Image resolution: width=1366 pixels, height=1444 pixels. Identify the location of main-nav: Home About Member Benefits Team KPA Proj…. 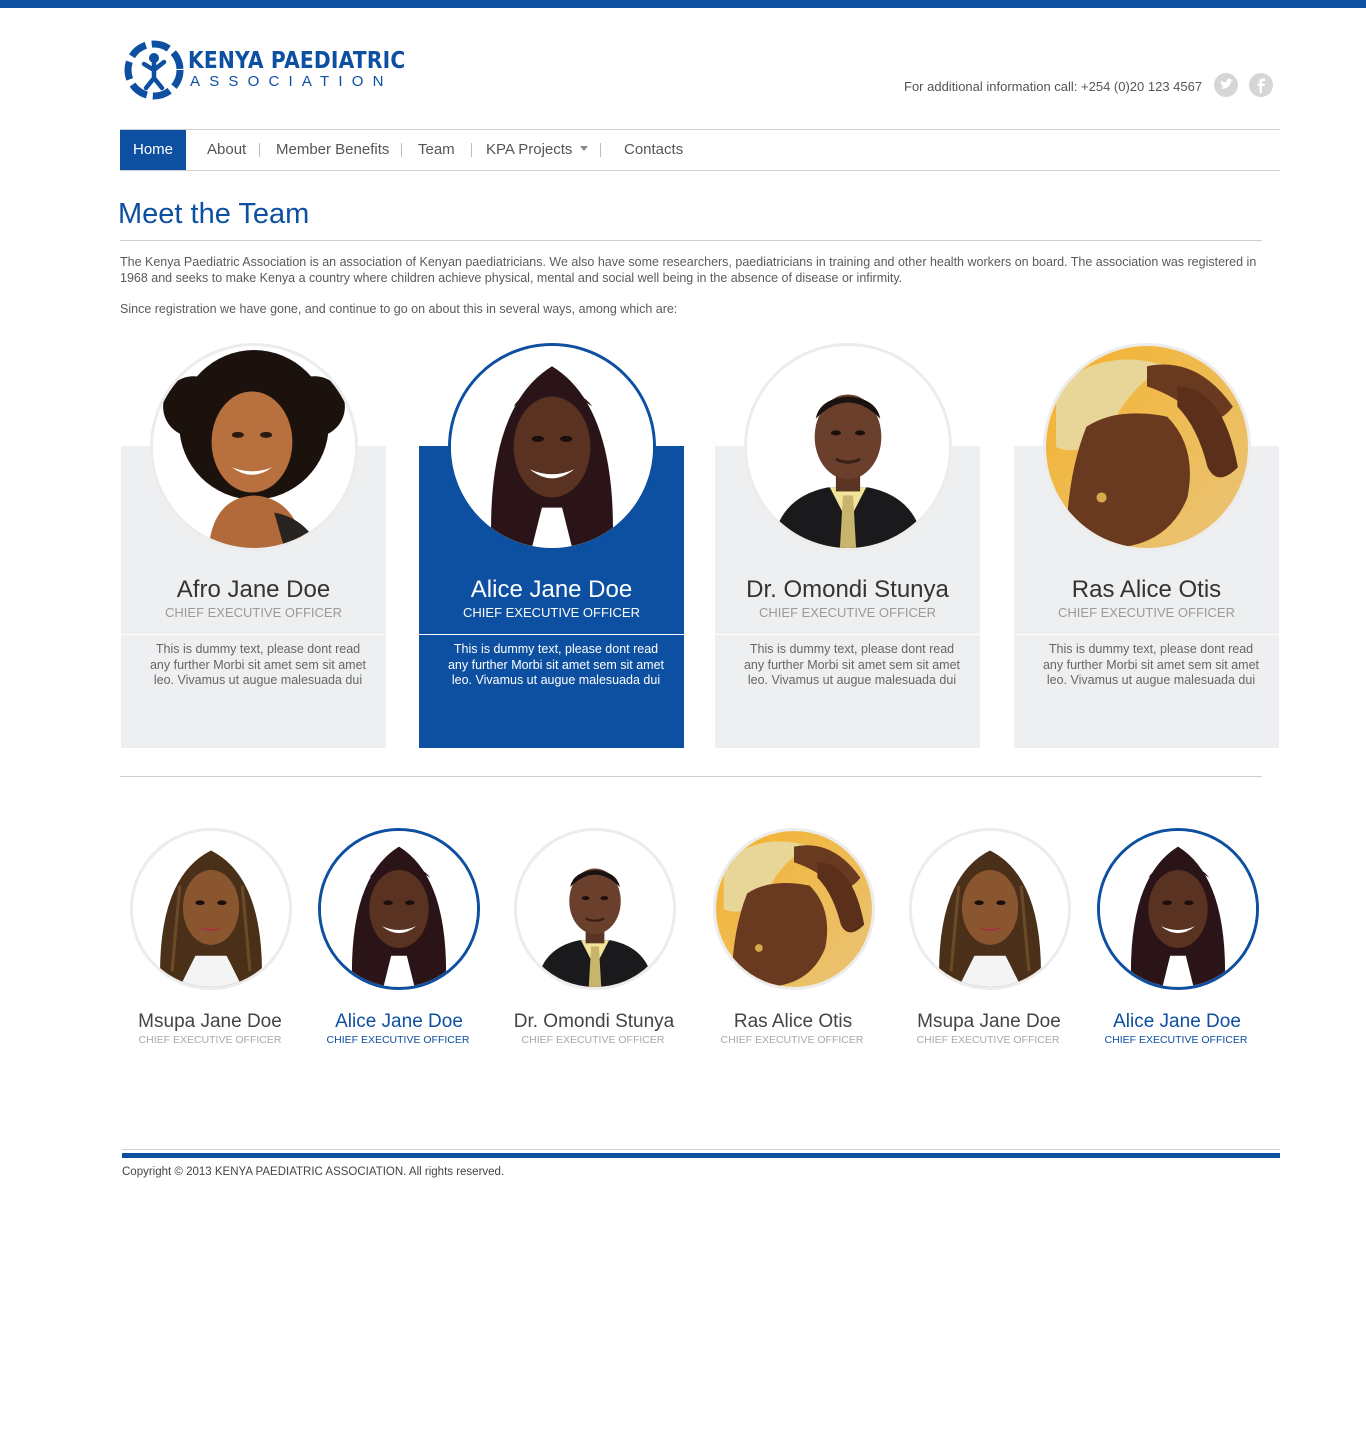
(700, 150).